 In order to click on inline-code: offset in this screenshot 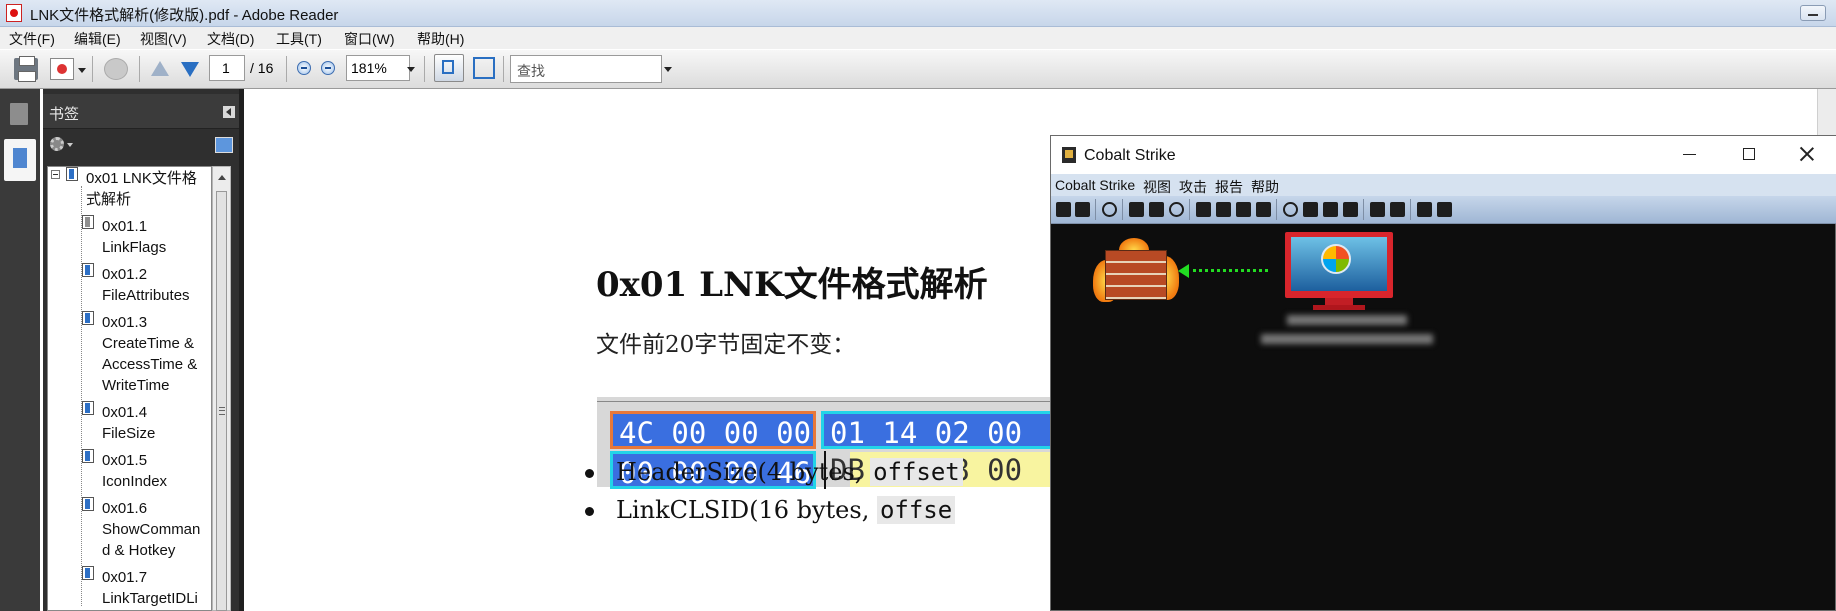, I will do `click(916, 472)`.